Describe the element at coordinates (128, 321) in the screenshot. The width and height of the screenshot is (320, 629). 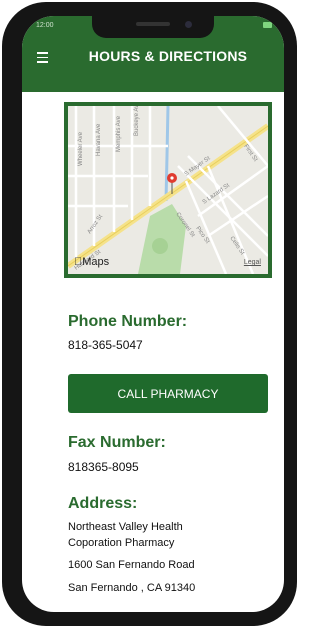
I see `phone-label: Phone Number:` at that location.